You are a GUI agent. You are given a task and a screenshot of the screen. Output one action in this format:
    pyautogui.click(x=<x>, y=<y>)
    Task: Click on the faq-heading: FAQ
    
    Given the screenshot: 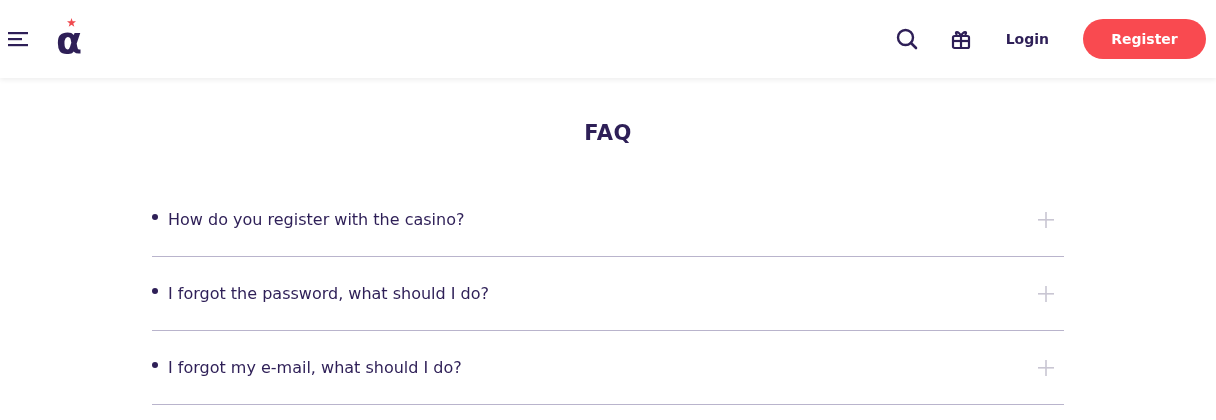 What is the action you would take?
    pyautogui.click(x=608, y=133)
    